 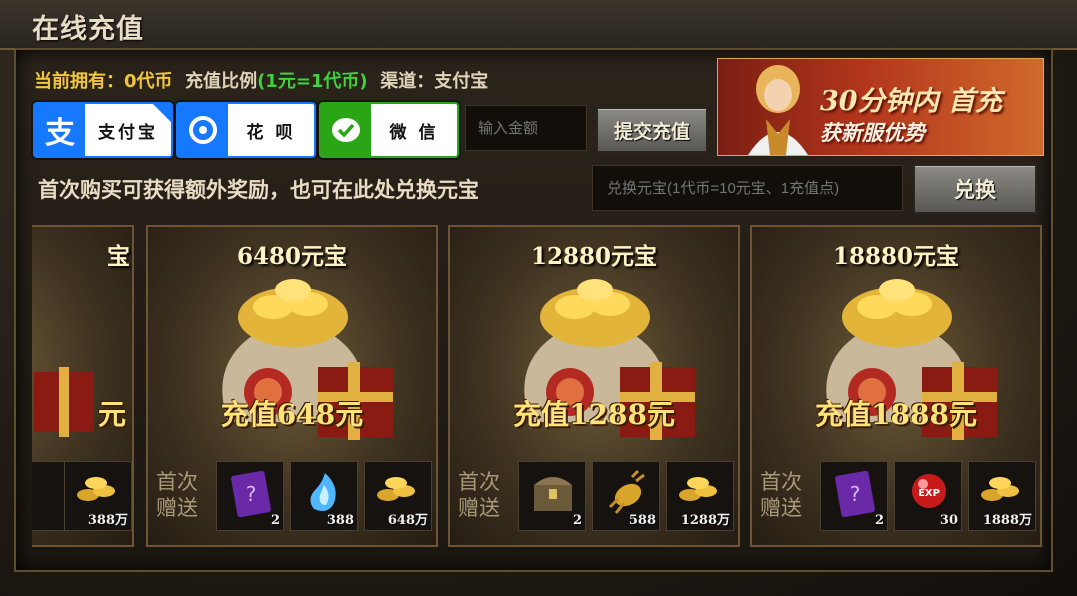 I want to click on package-price: 充值1888元, so click(x=896, y=414).